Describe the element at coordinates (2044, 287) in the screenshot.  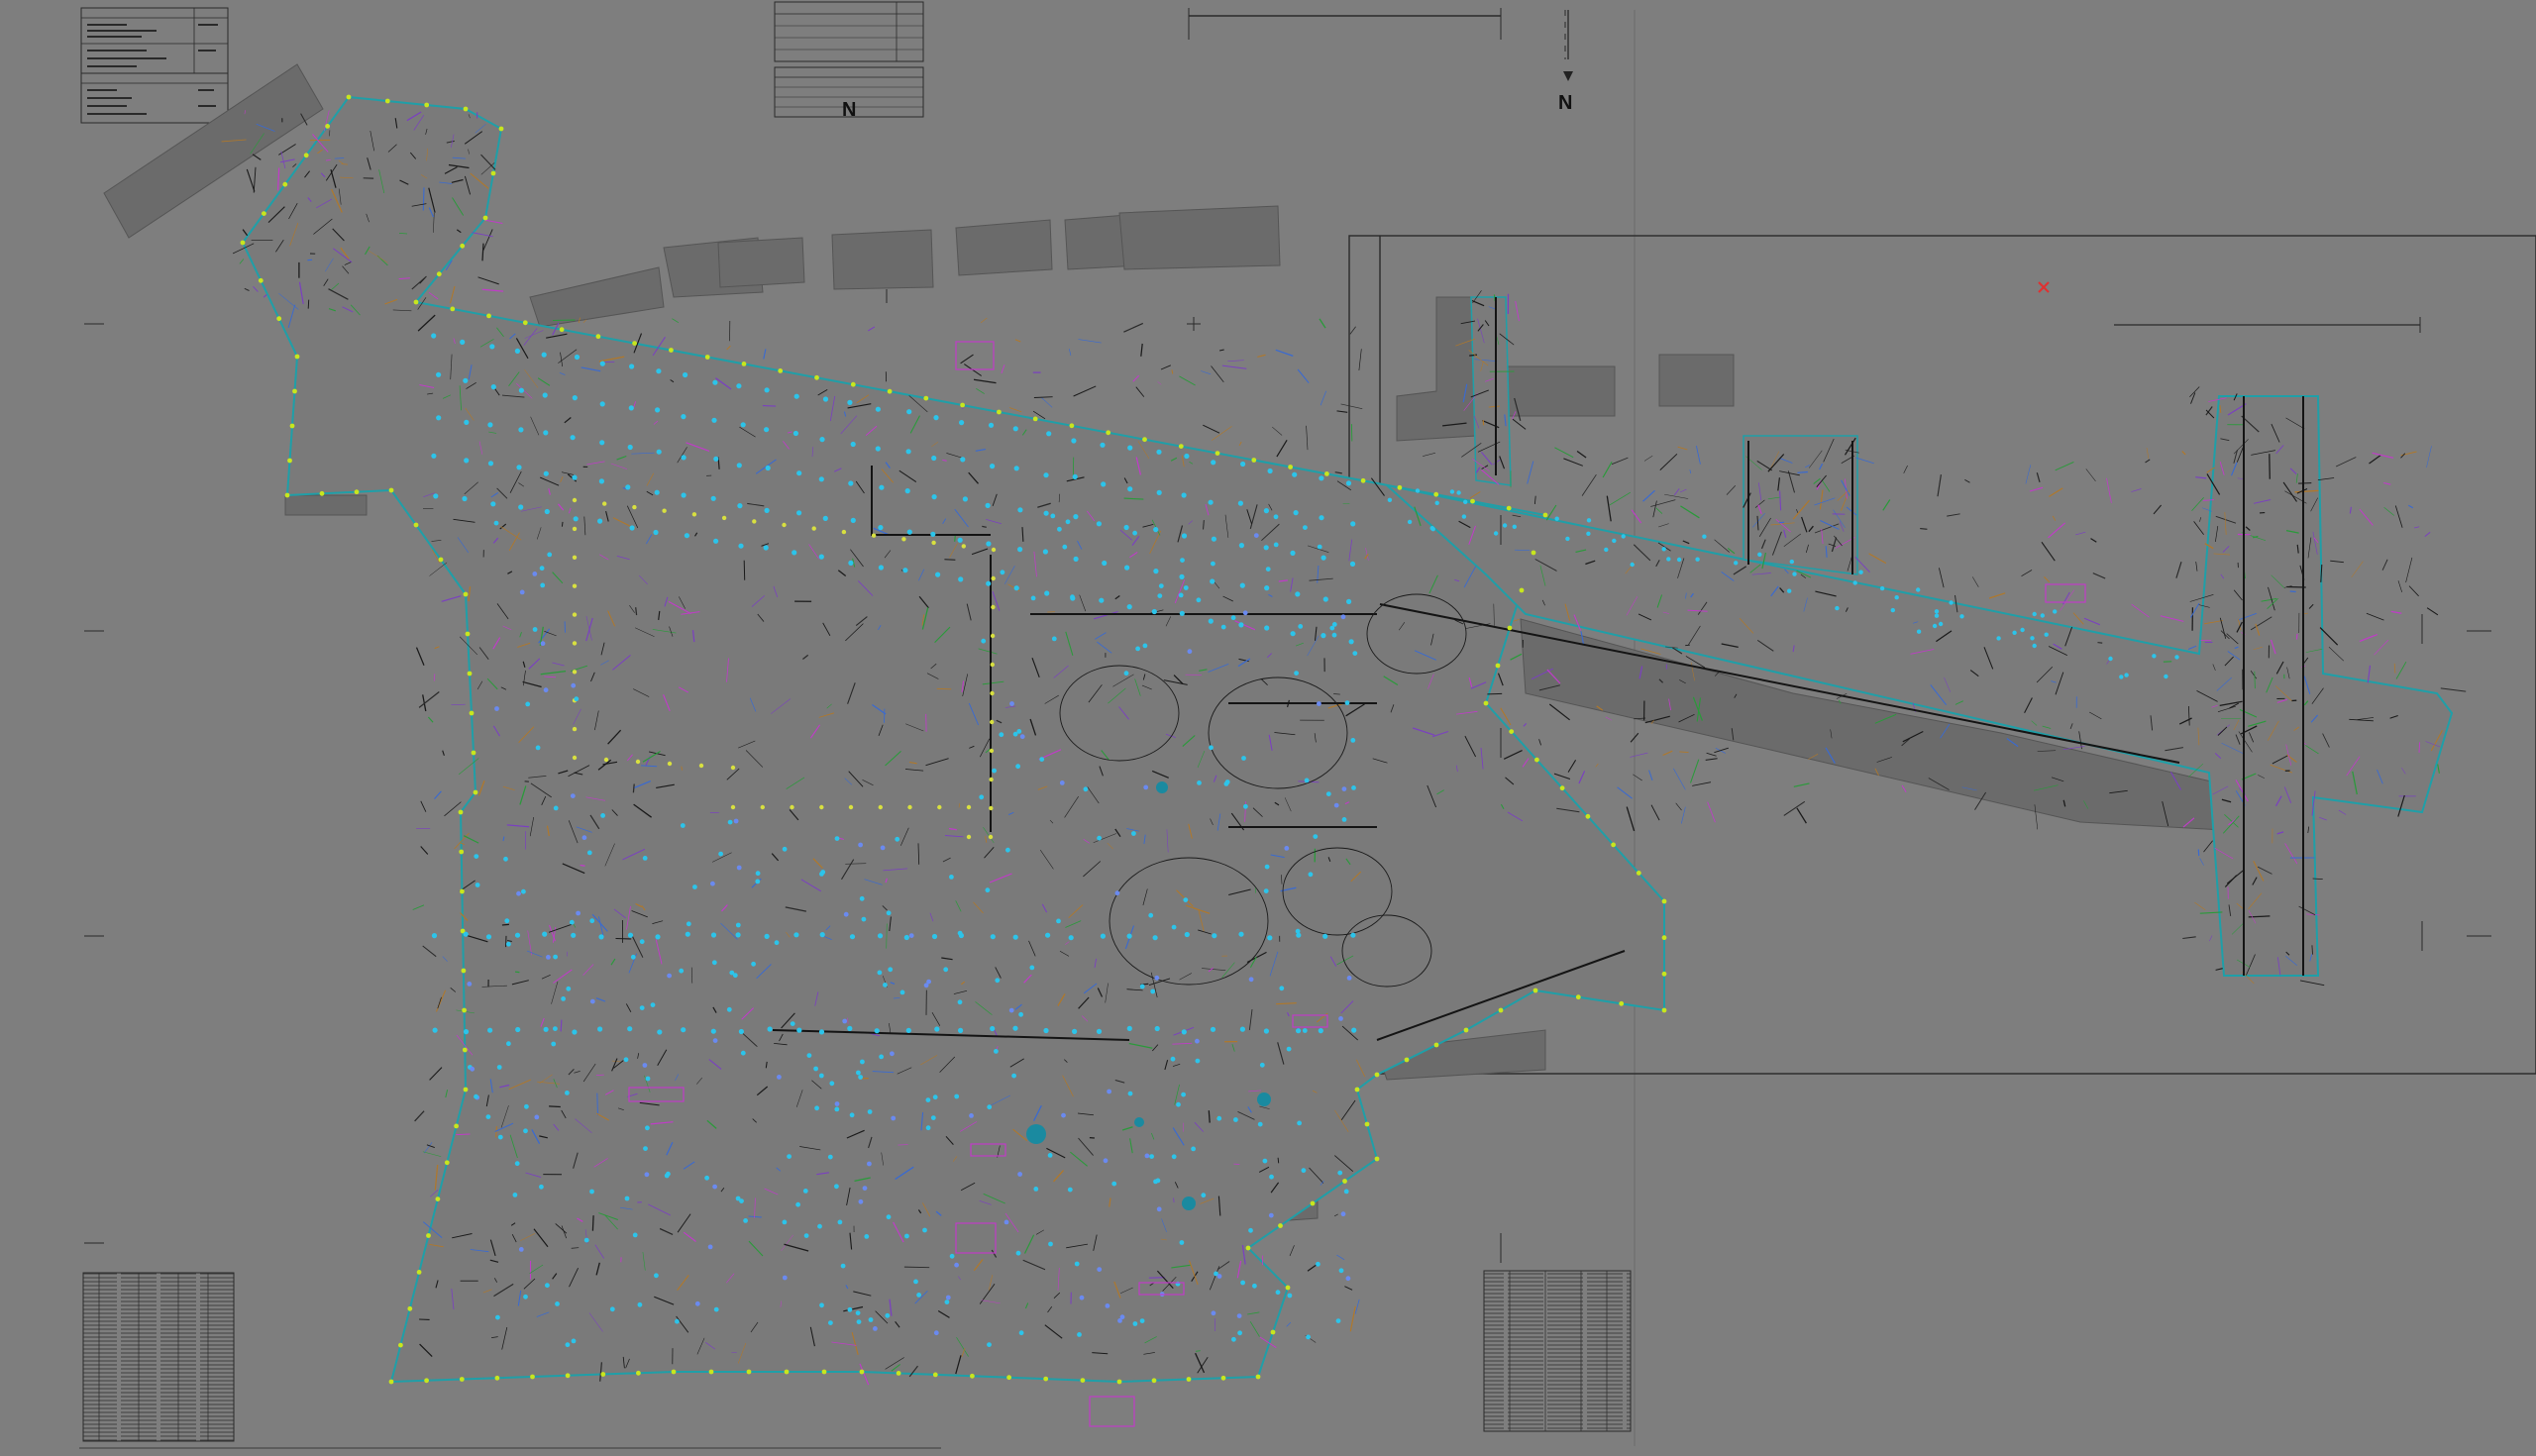
I see `red-x-marker-icon` at that location.